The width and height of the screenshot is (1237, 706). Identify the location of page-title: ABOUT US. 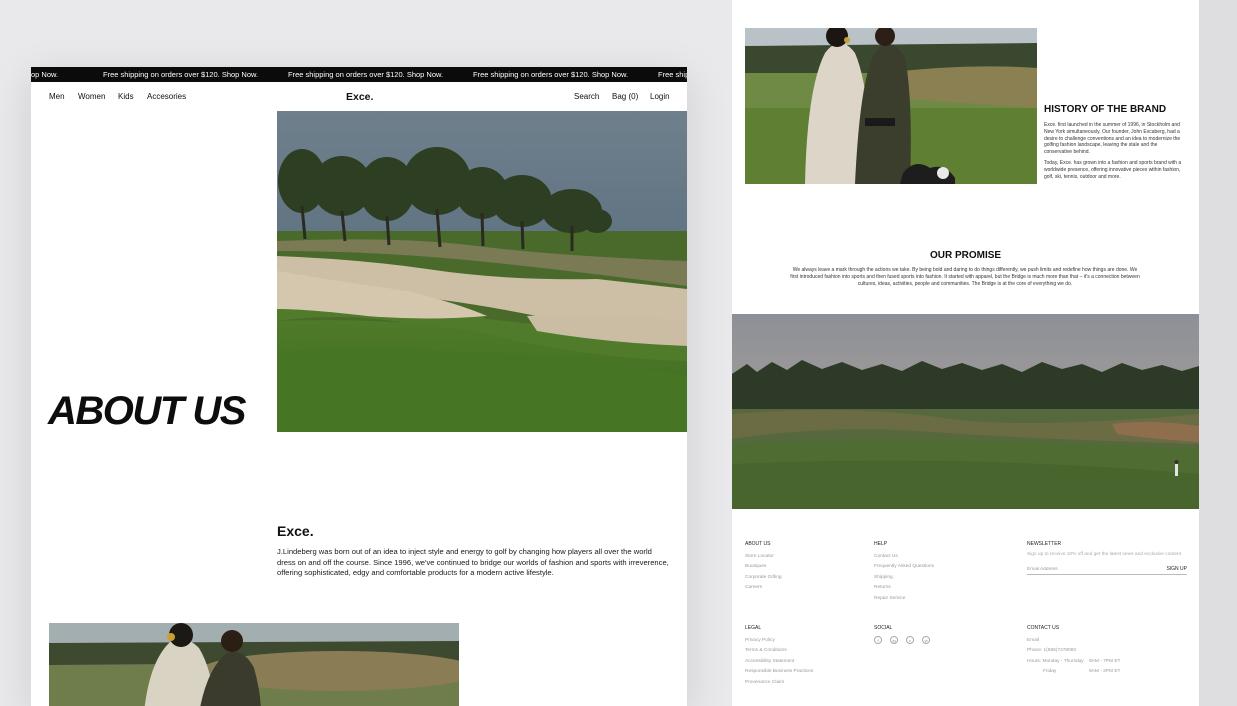
(147, 411).